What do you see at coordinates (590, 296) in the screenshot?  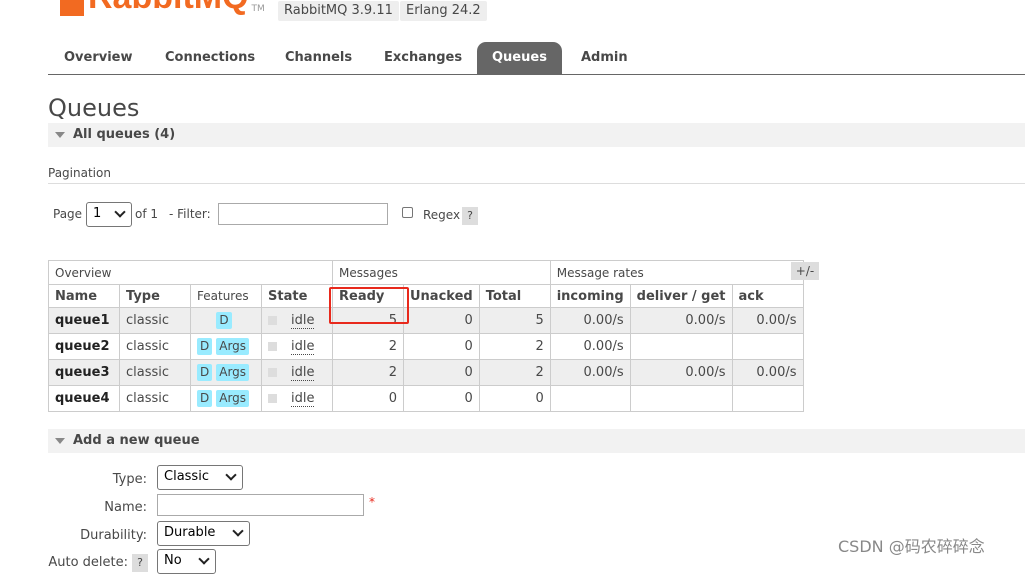 I see `col-incoming: incoming` at bounding box center [590, 296].